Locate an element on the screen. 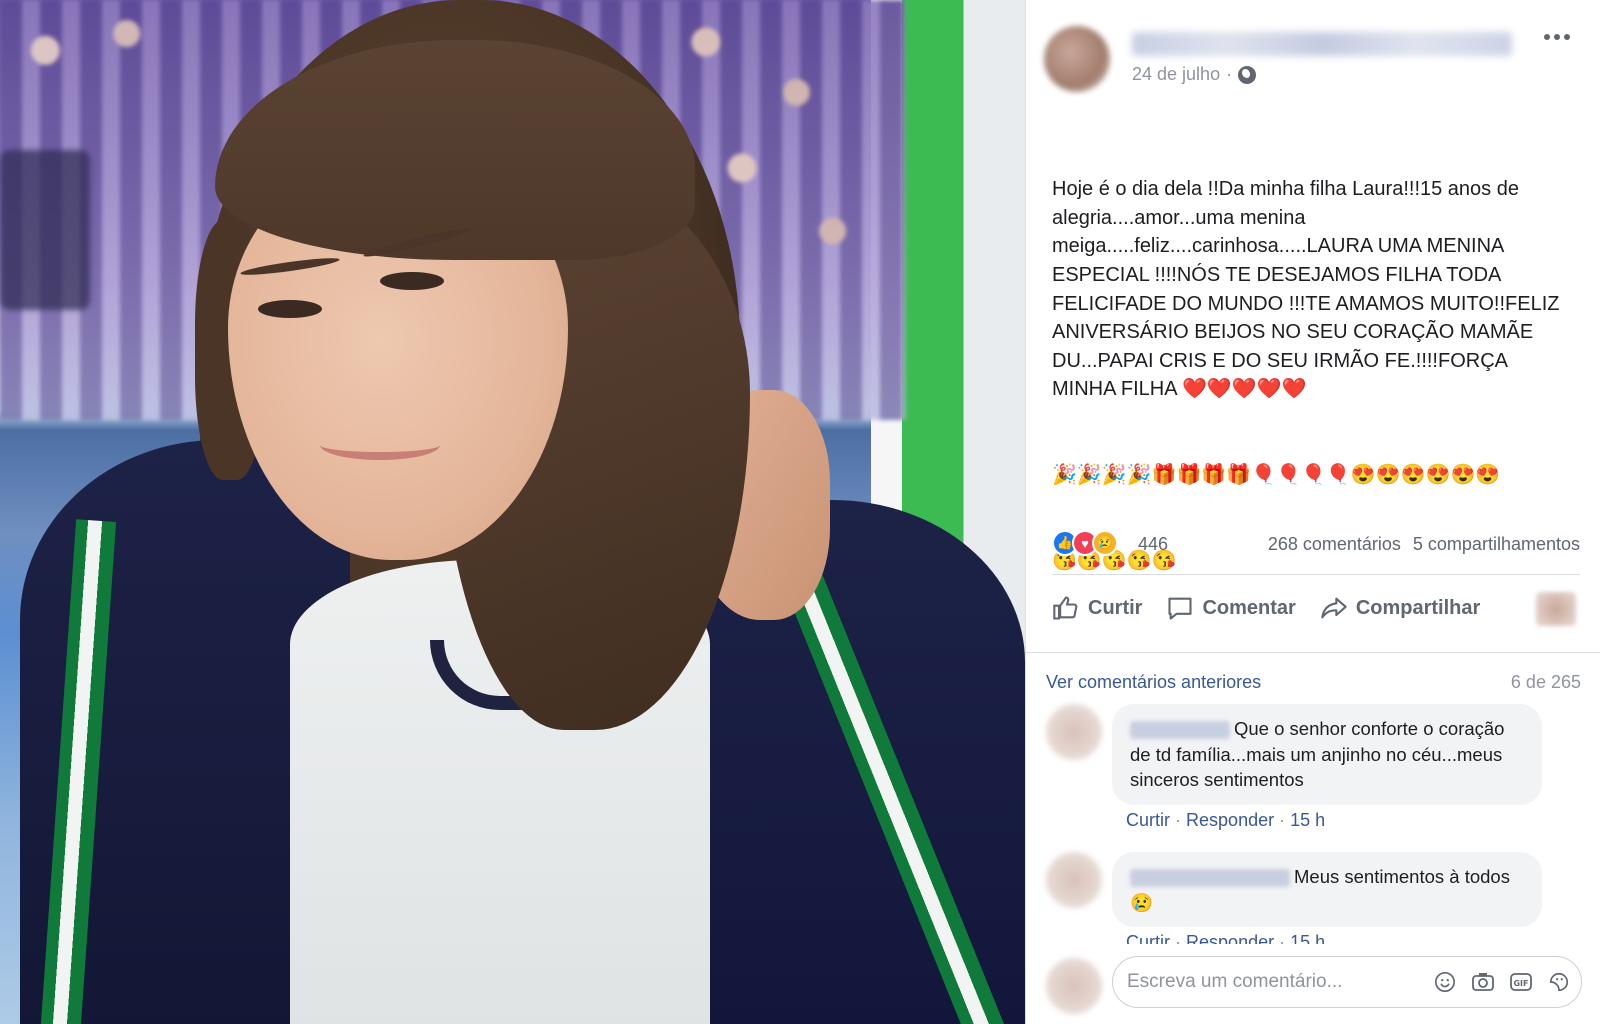  sticker-icon is located at coordinates (1559, 982).